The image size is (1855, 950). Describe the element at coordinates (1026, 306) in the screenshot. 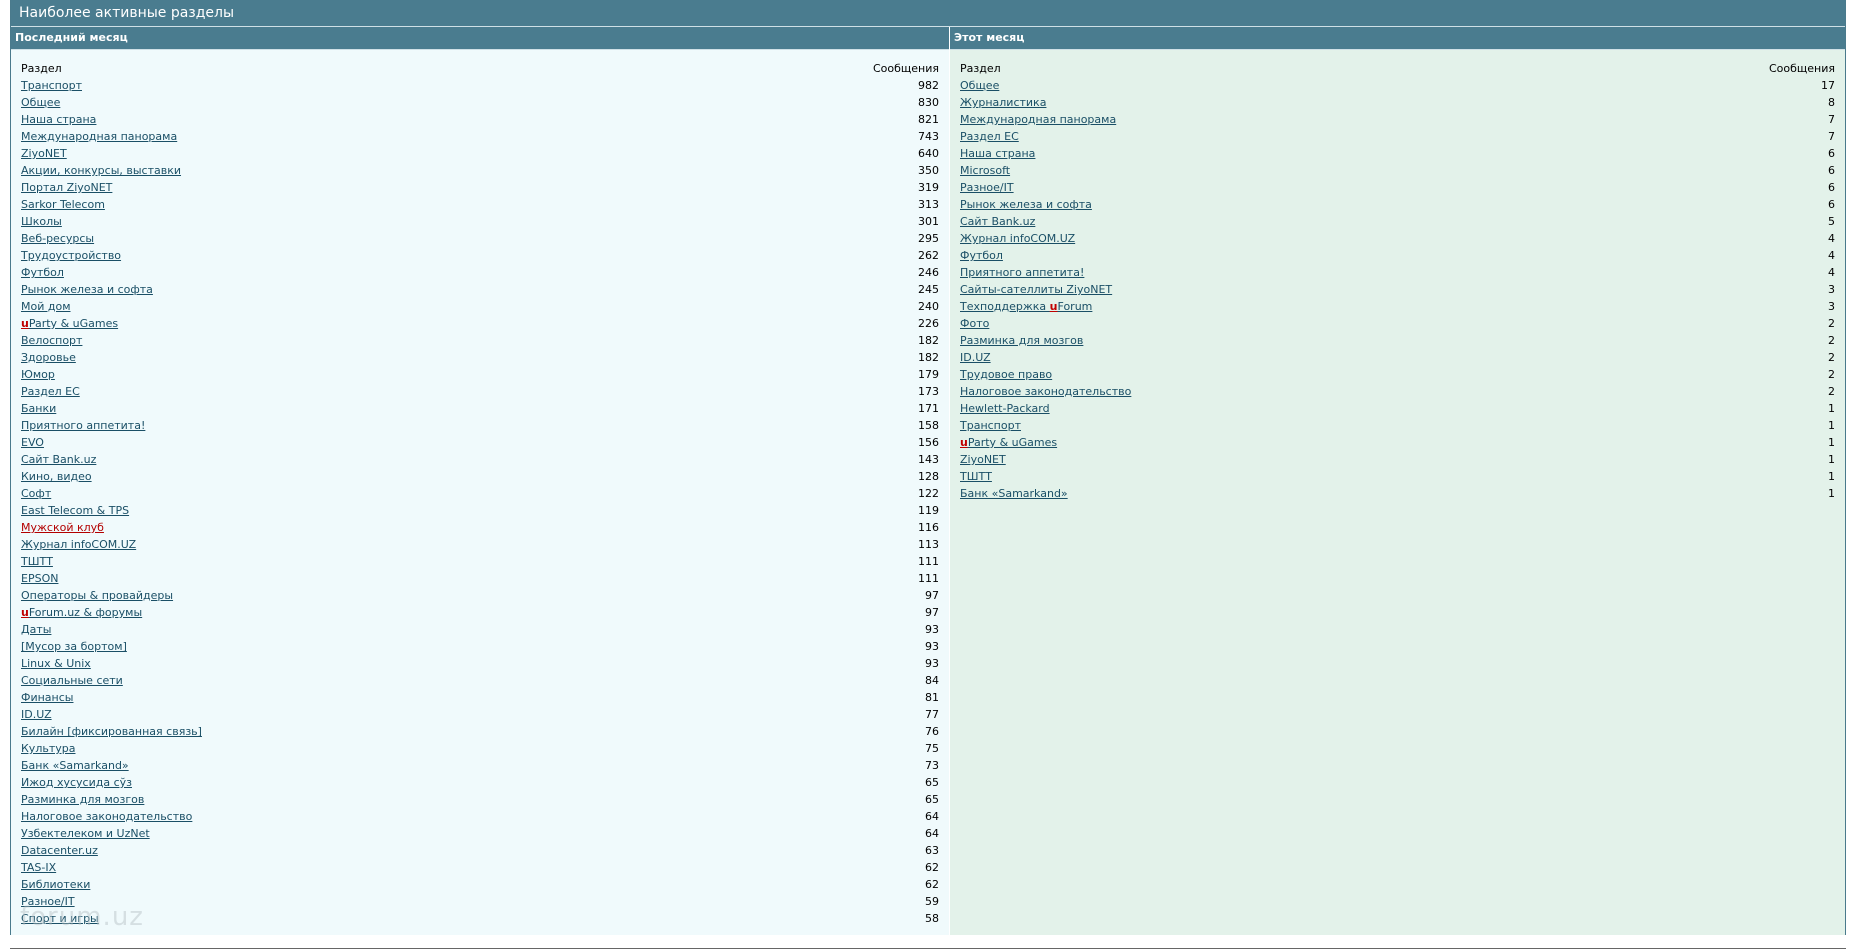

I see `section-link: Техподдержка uForum` at that location.